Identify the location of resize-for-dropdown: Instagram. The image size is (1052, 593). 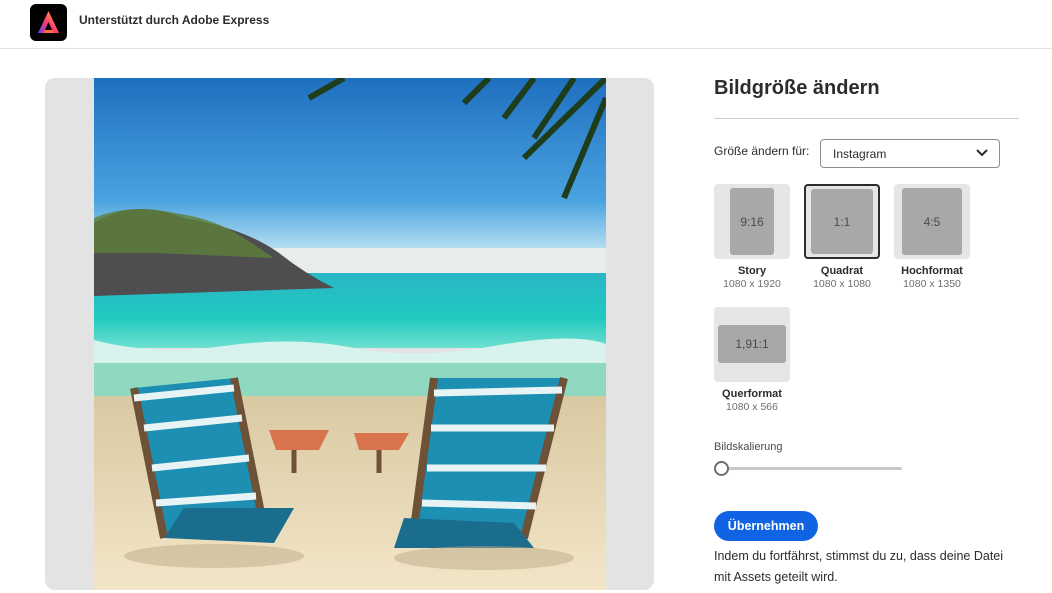
(910, 153).